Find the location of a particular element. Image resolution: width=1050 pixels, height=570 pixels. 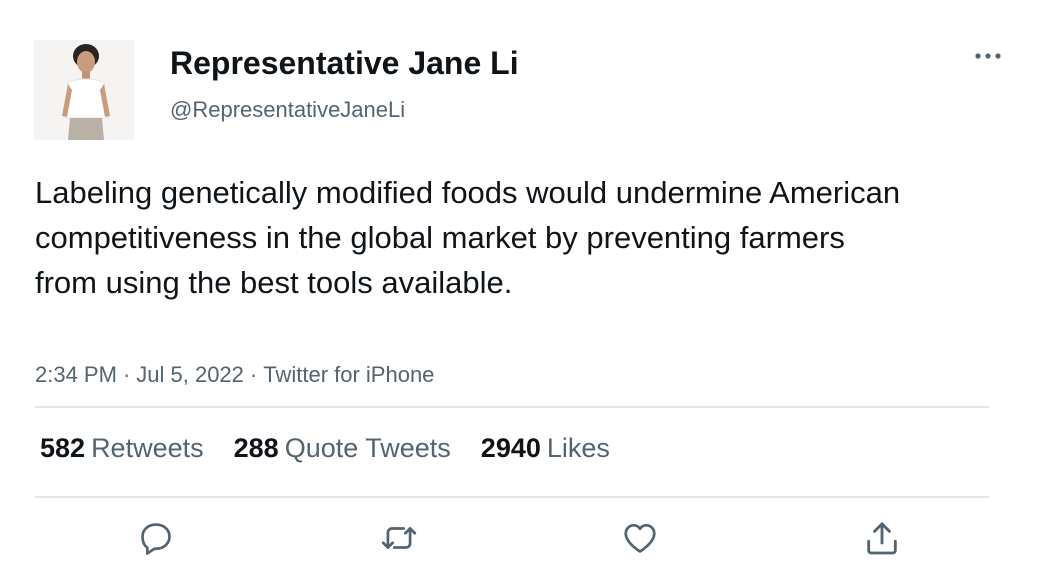

tweet-date: Jul 5, 2022 is located at coordinates (190, 374).